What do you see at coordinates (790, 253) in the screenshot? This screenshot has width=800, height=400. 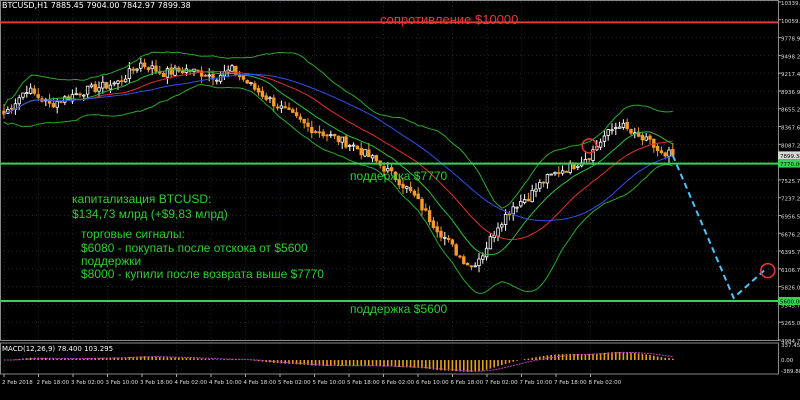 I see `price-tick-label: 6395.70` at bounding box center [790, 253].